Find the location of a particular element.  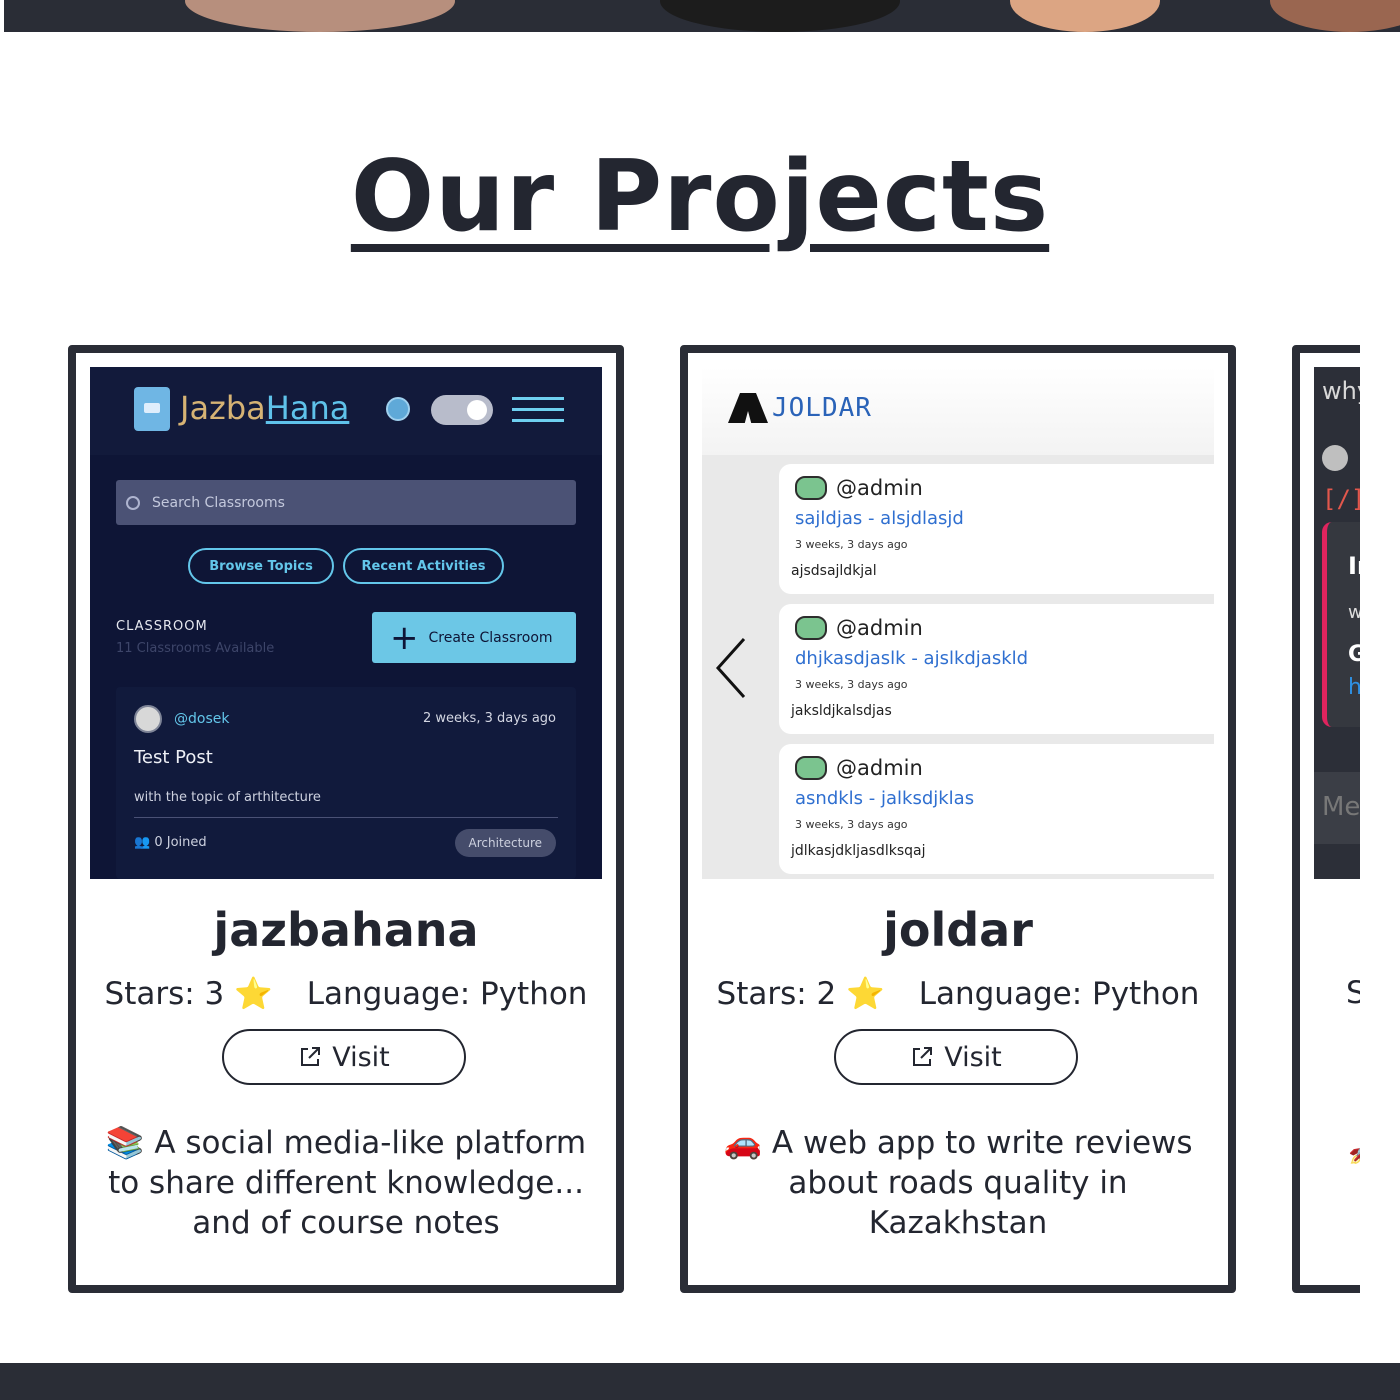

notebook-icon is located at coordinates (152, 409).